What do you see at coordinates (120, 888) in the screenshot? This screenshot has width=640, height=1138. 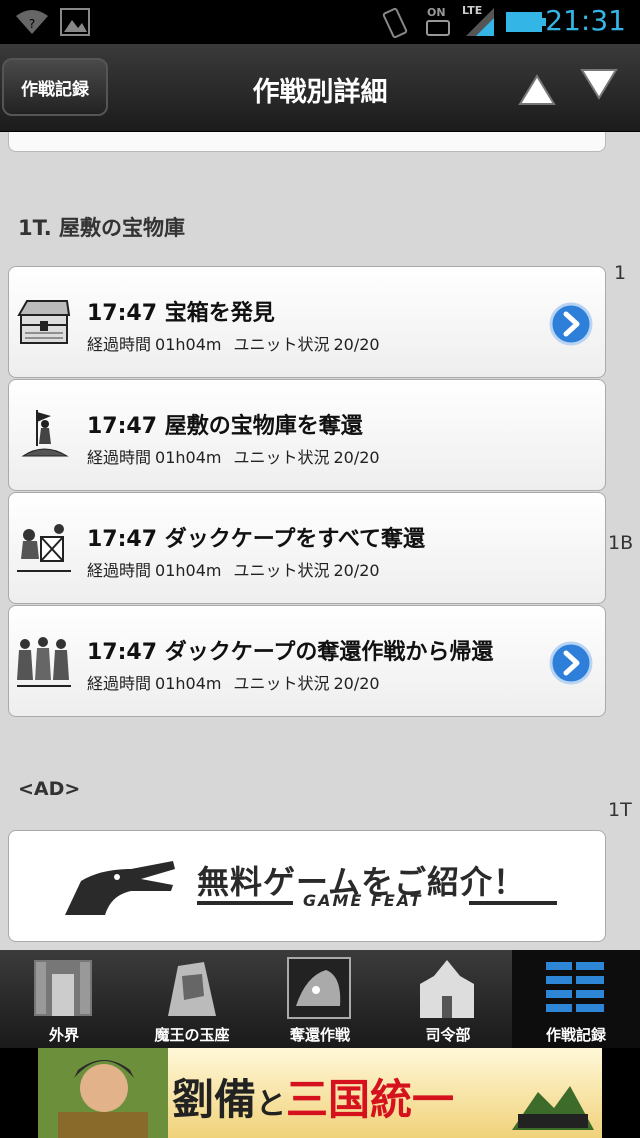 I see `crocodile-icon` at bounding box center [120, 888].